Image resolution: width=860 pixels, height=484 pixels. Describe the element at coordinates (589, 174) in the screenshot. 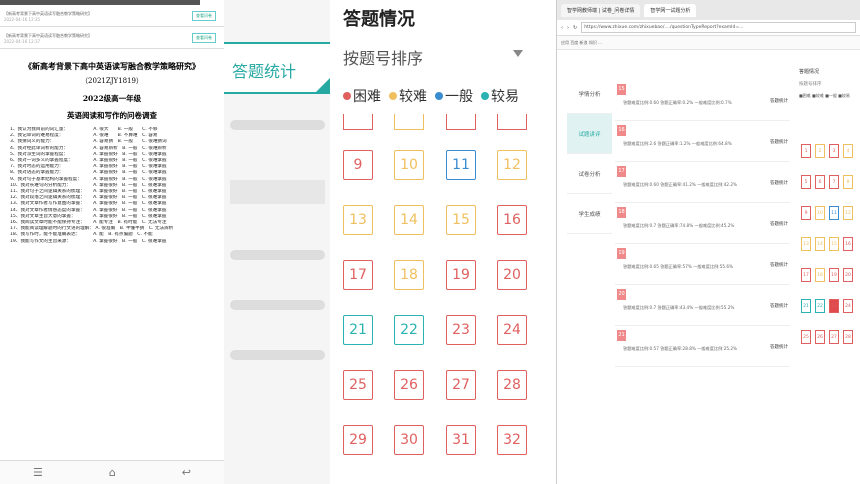

I see `sidebar-item: 试卷分析` at that location.